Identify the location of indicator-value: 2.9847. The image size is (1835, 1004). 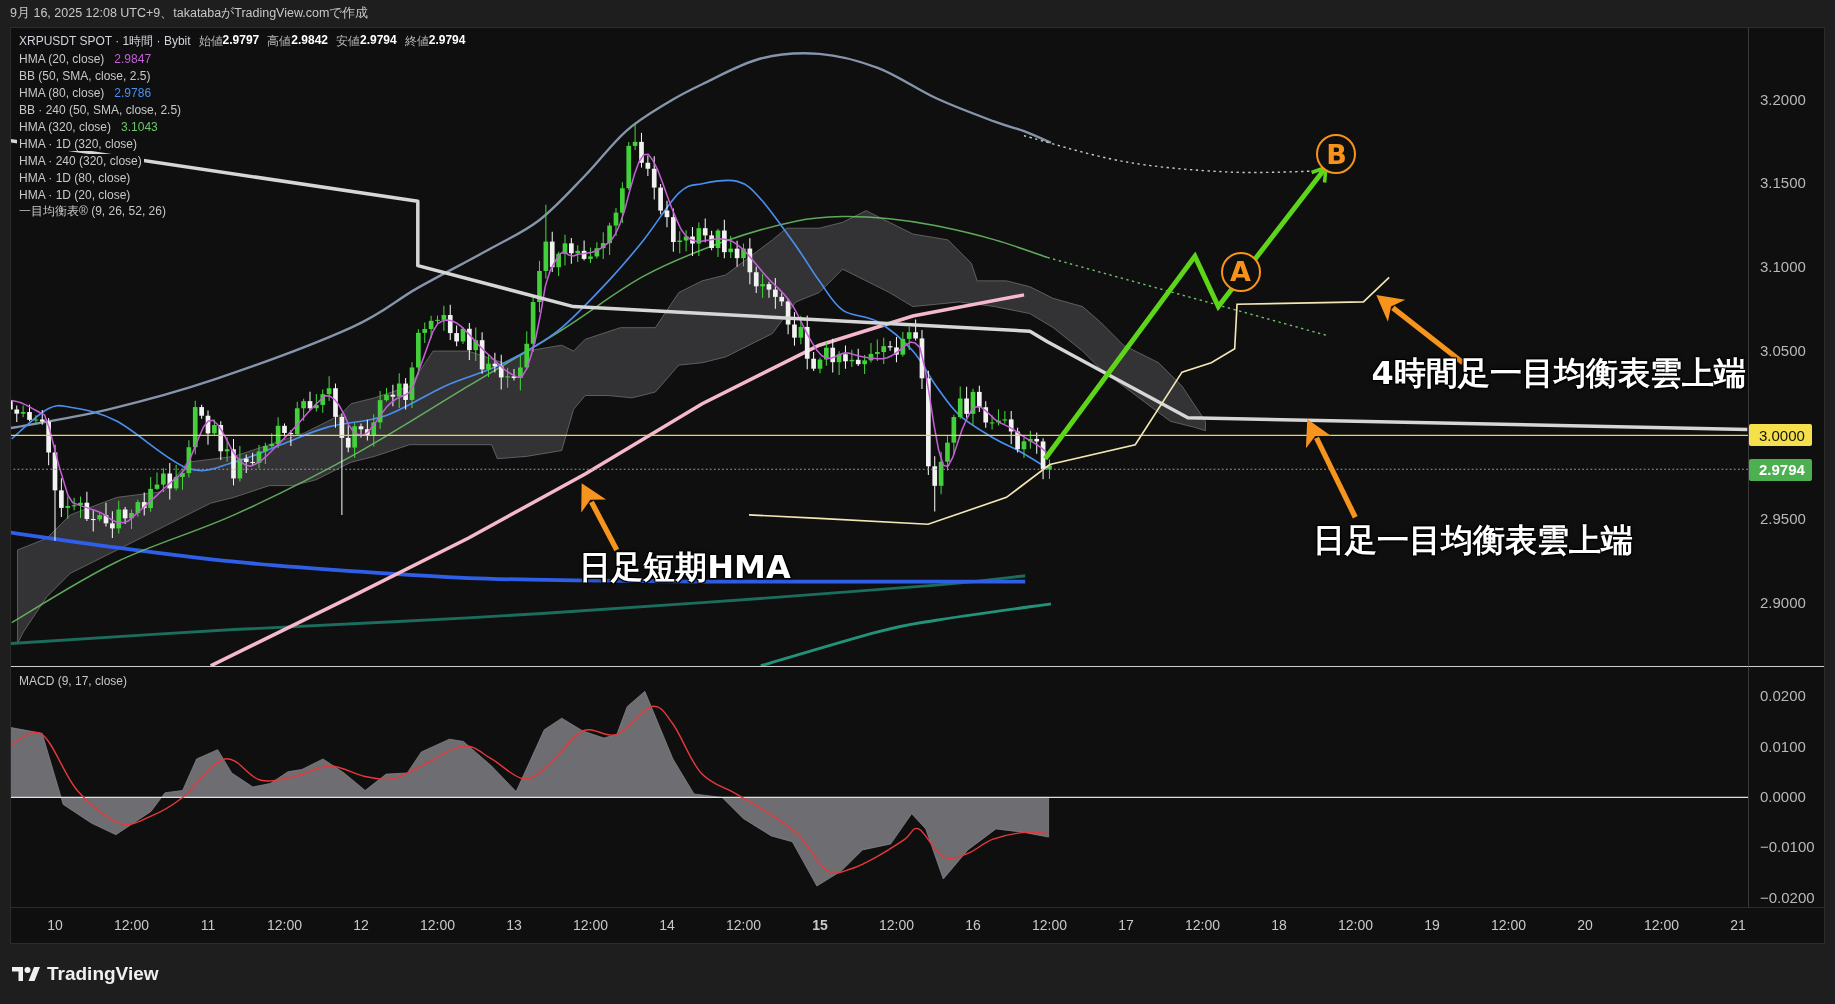
(133, 58).